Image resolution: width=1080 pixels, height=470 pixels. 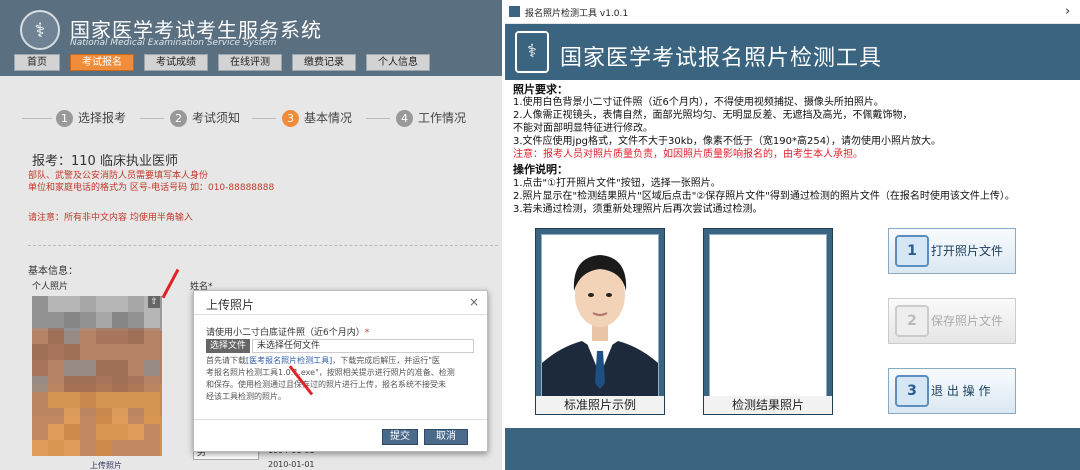 What do you see at coordinates (721, 58) in the screenshot?
I see `tool-title: 国家医学考试报名照片检测工具` at bounding box center [721, 58].